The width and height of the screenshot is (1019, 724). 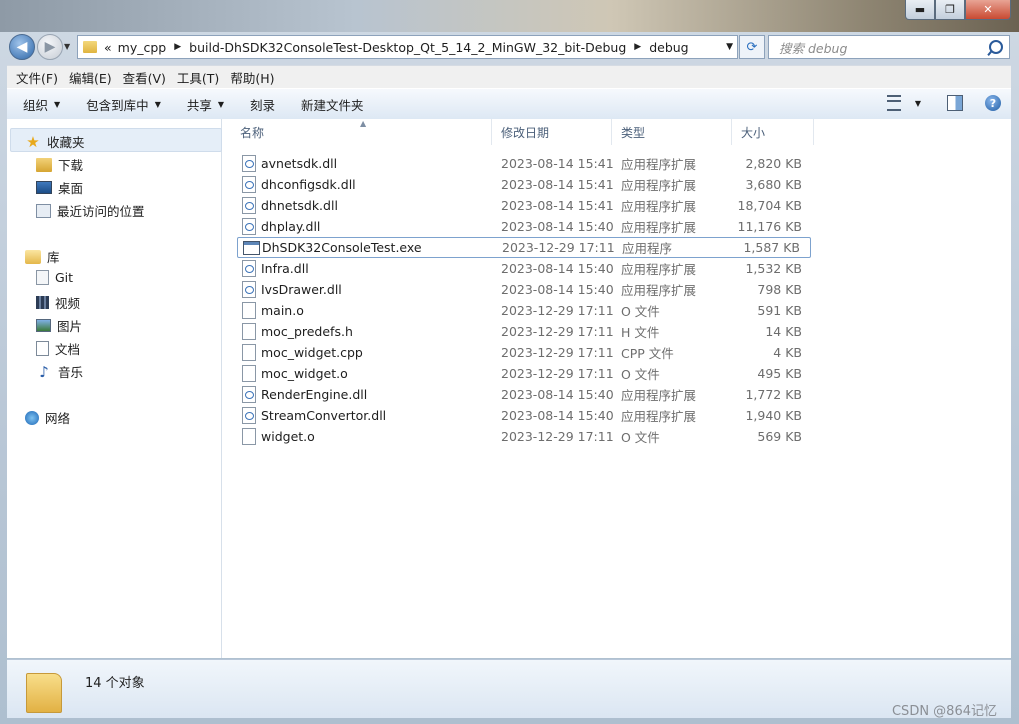 What do you see at coordinates (552, 132) in the screenshot?
I see `column-header-date: 修改日期` at bounding box center [552, 132].